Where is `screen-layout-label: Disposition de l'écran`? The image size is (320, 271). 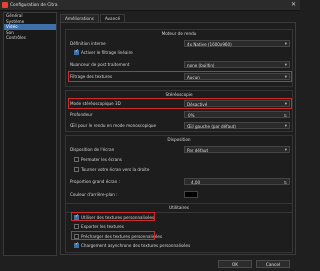 screen-layout-label: Disposition de l'écran is located at coordinates (92, 149).